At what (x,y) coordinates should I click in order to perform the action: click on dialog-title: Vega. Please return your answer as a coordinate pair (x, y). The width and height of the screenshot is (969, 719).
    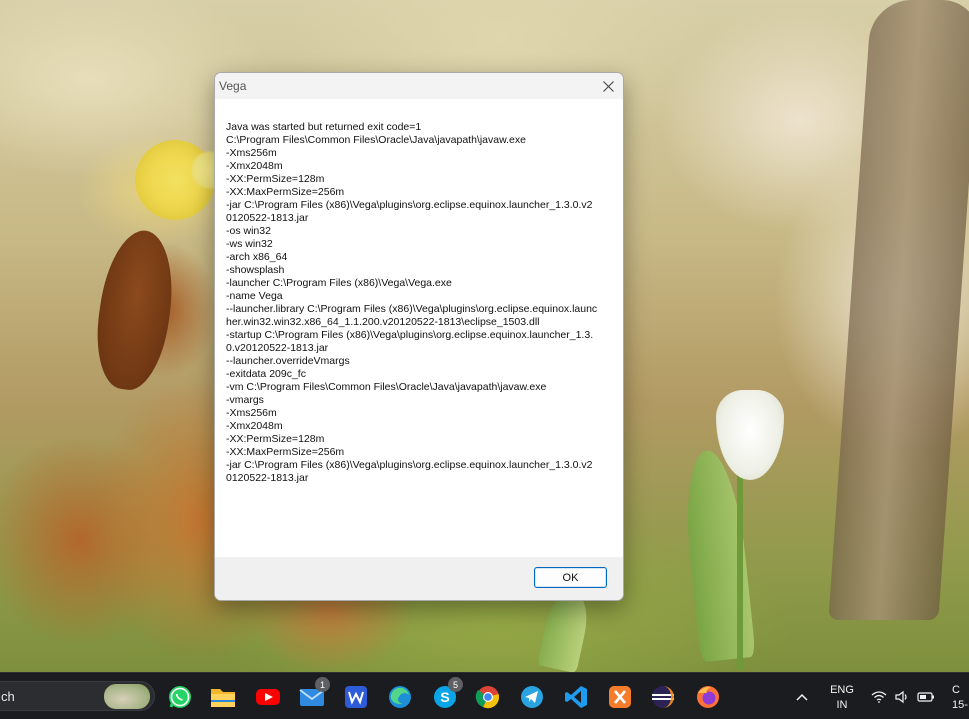
    Looking at the image, I should click on (233, 86).